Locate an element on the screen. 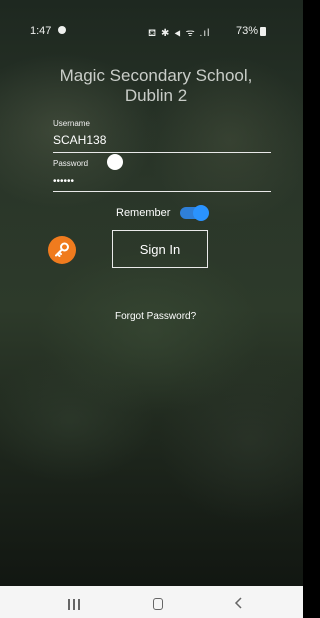 The width and height of the screenshot is (320, 618). password-label: Password is located at coordinates (71, 163).